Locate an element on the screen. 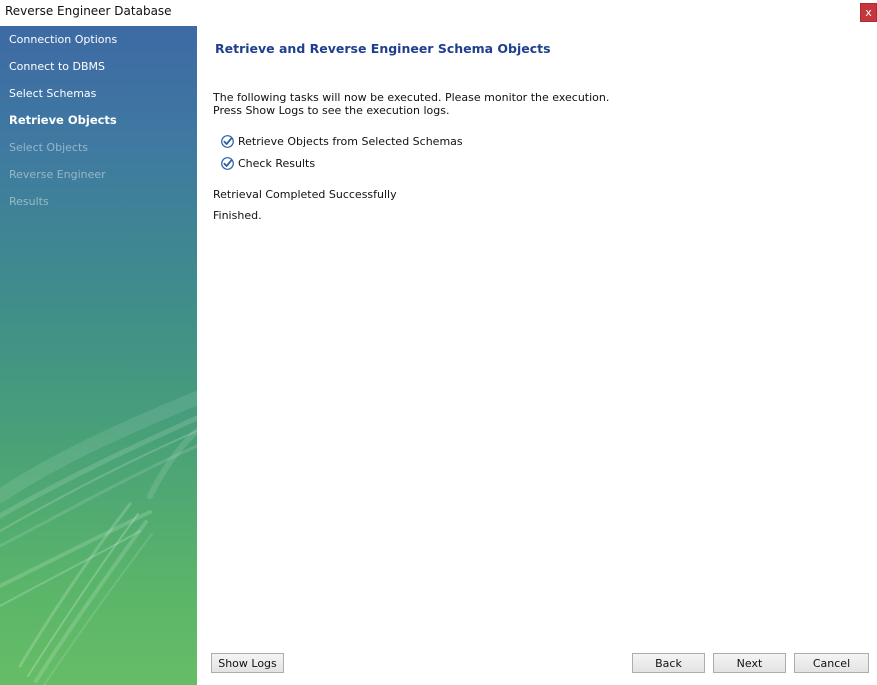 The height and width of the screenshot is (685, 877). task-retrieve-objects: Retrieve Objects from Selected Schemas is located at coordinates (342, 141).